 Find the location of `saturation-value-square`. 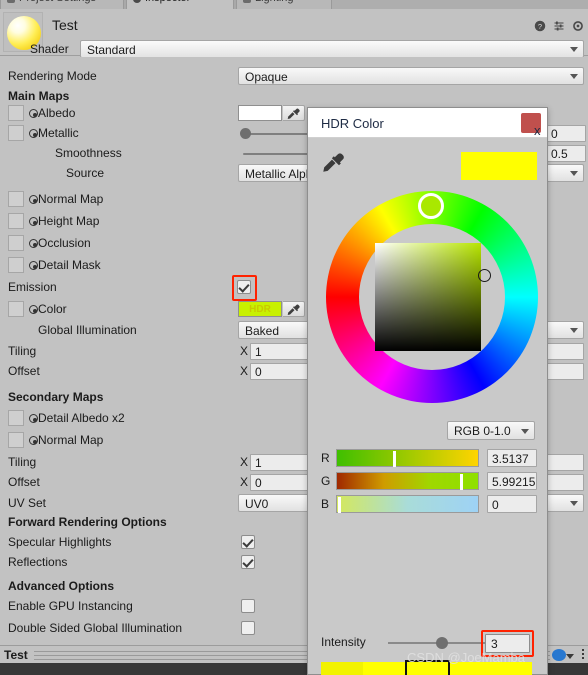

saturation-value-square is located at coordinates (428, 297).